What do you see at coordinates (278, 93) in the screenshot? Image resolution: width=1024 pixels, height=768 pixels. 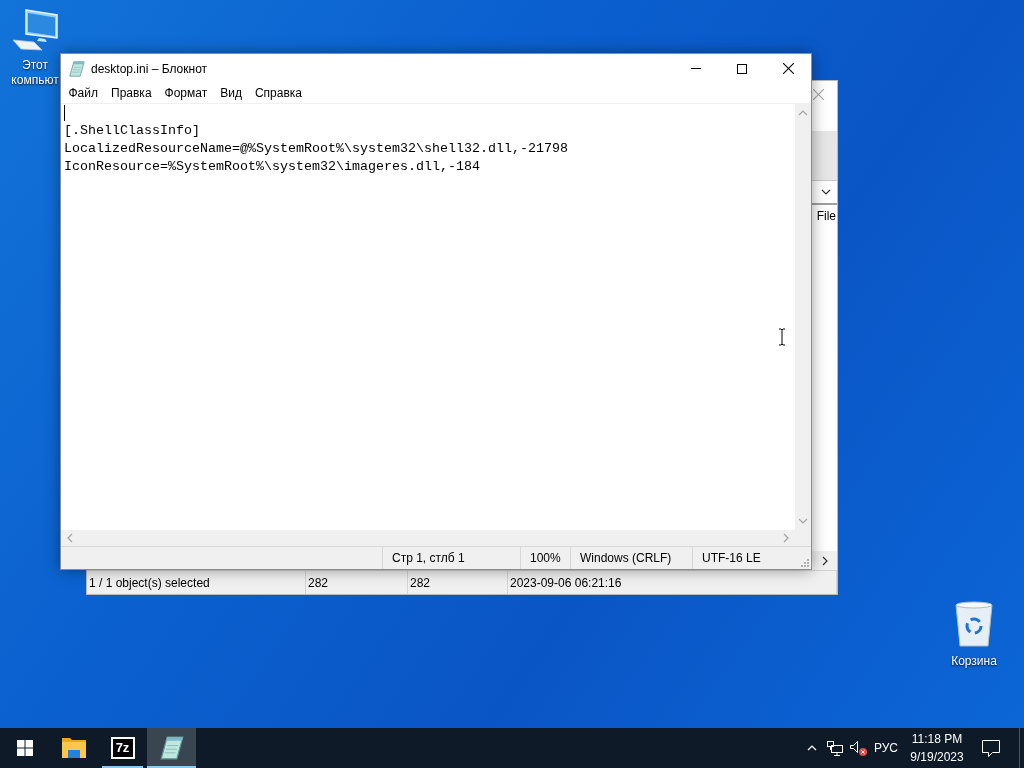 I see `menu-item: Справка` at bounding box center [278, 93].